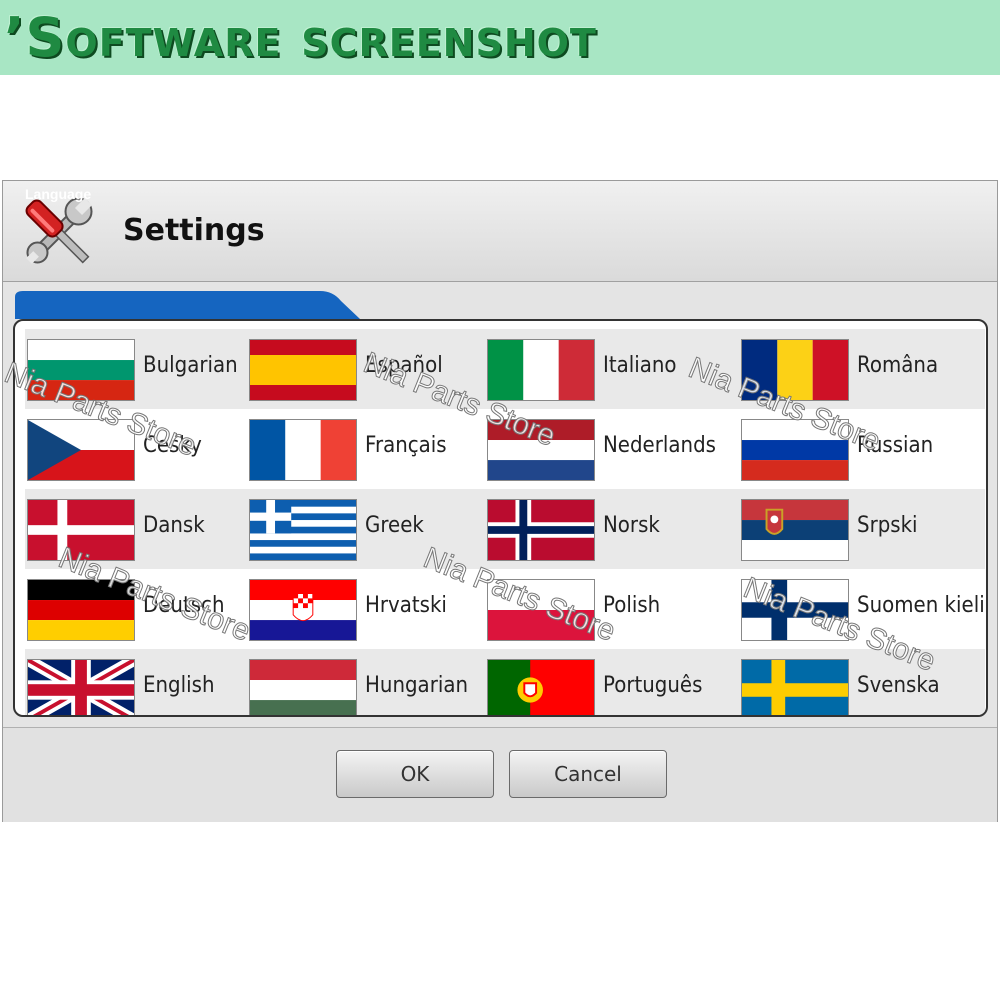 This screenshot has width=1000, height=1000. Describe the element at coordinates (404, 365) in the screenshot. I see `language-label: Español` at that location.